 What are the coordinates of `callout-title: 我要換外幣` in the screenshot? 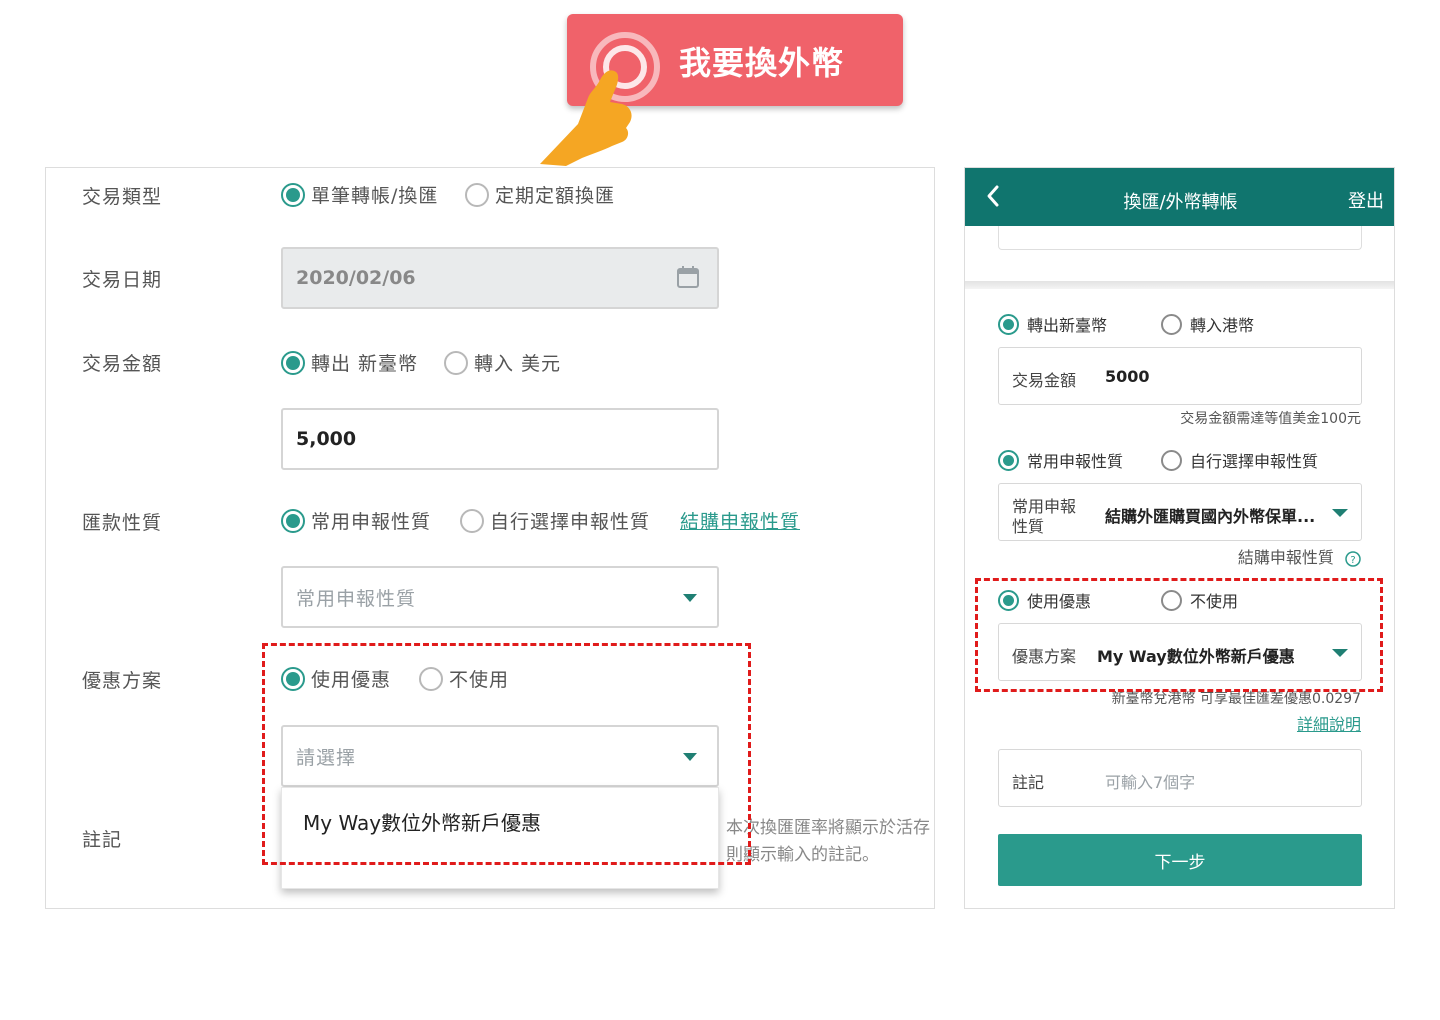 It's located at (762, 63).